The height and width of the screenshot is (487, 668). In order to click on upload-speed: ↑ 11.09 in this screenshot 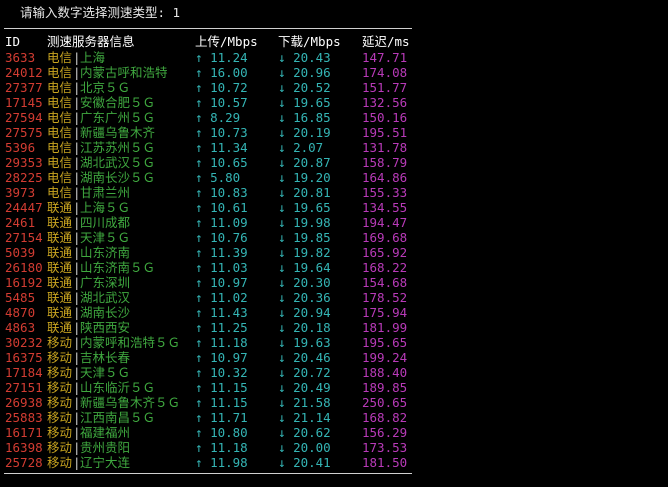, I will do `click(221, 222)`.